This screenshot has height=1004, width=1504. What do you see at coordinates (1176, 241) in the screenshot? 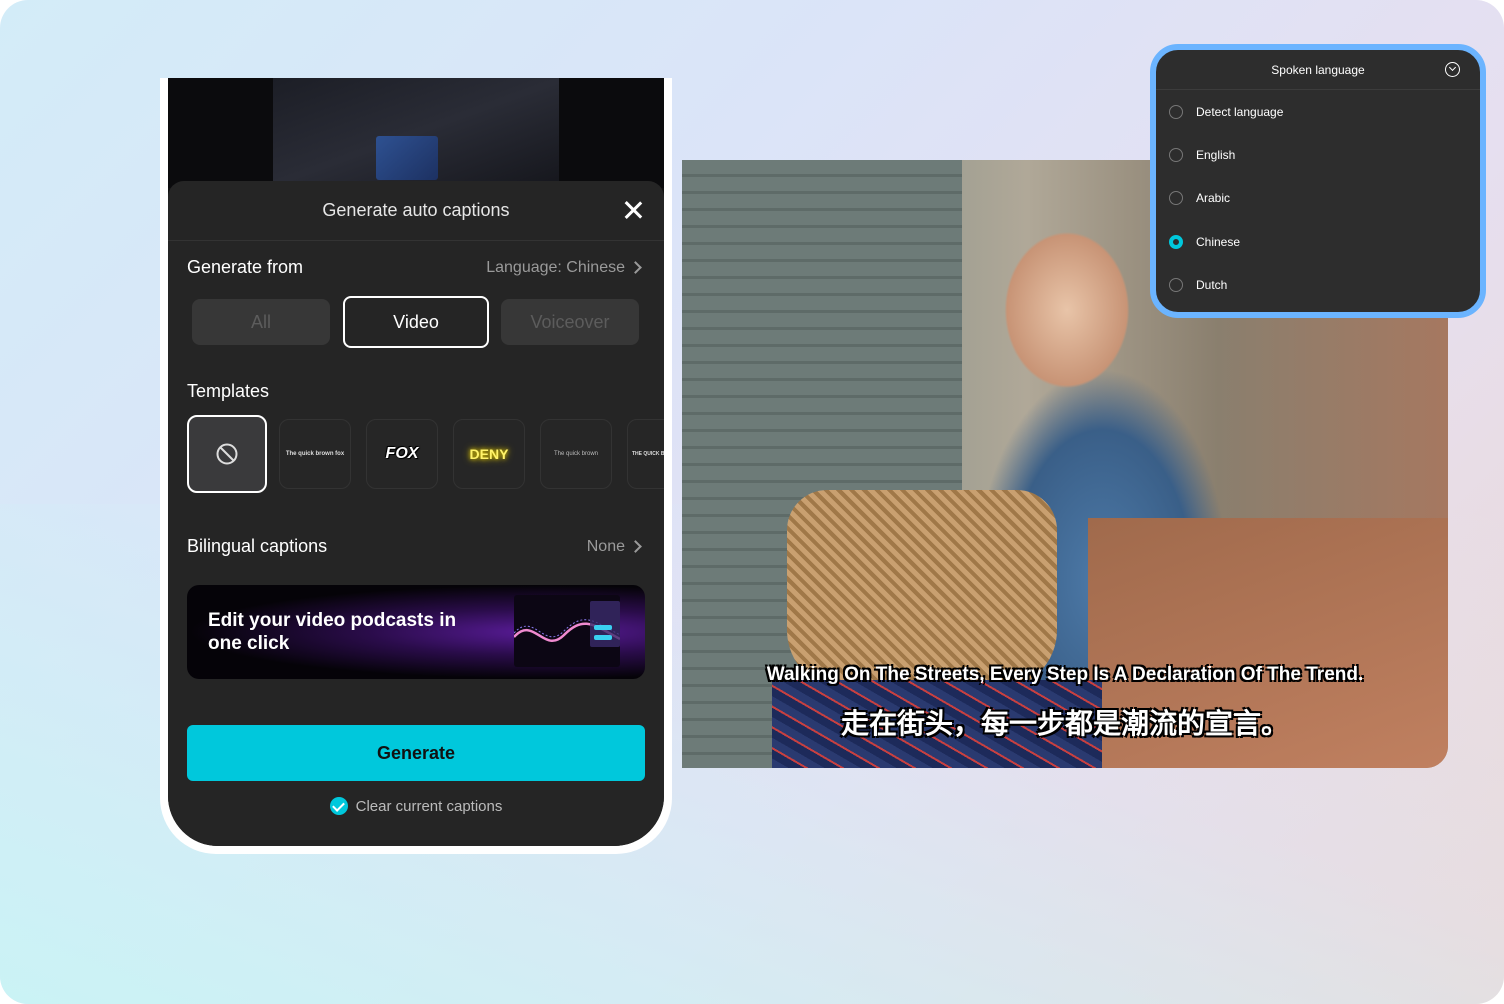
I see `radio-selected-icon` at bounding box center [1176, 241].